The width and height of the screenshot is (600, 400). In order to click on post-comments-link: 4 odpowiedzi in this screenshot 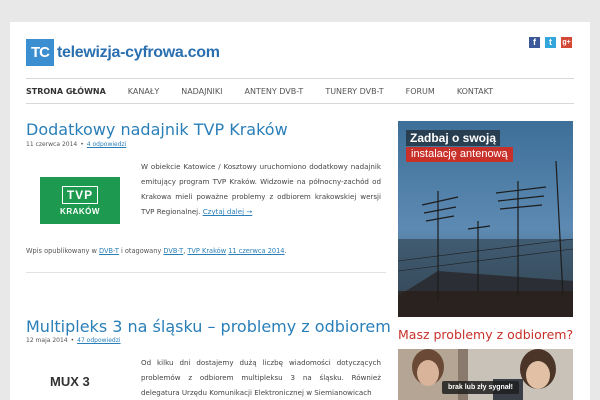, I will do `click(107, 144)`.